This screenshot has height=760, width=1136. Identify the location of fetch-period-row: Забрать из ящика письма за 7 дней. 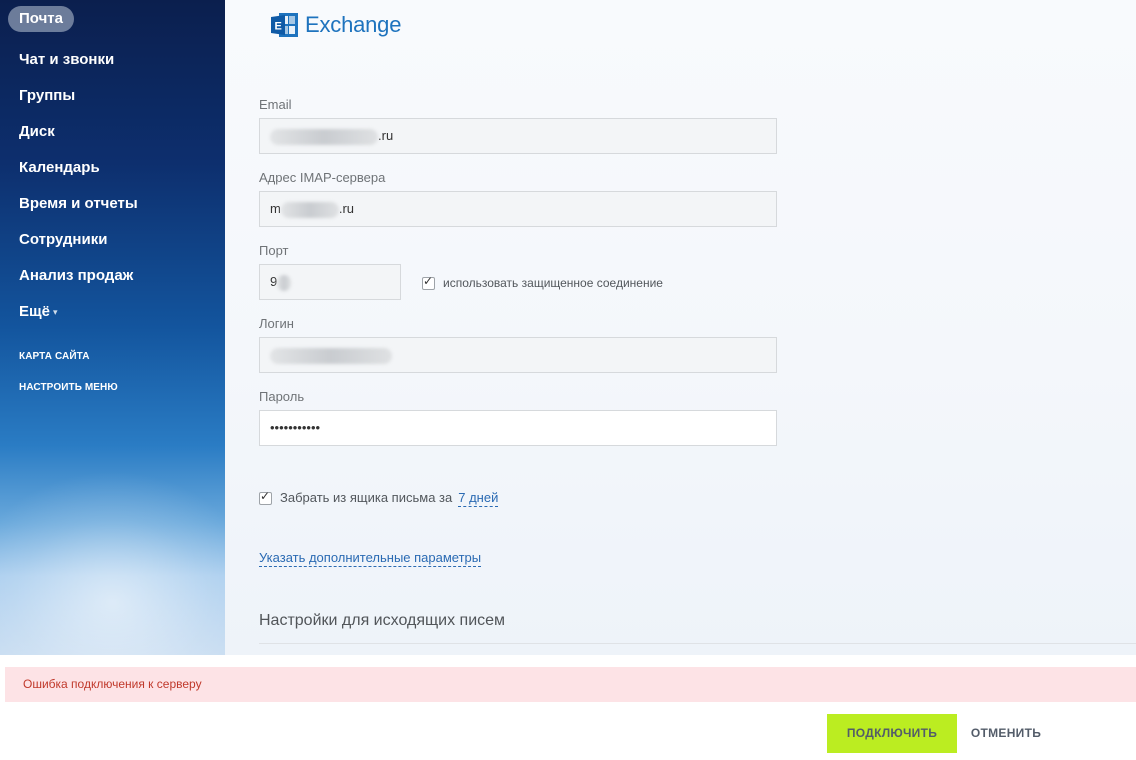
(379, 498).